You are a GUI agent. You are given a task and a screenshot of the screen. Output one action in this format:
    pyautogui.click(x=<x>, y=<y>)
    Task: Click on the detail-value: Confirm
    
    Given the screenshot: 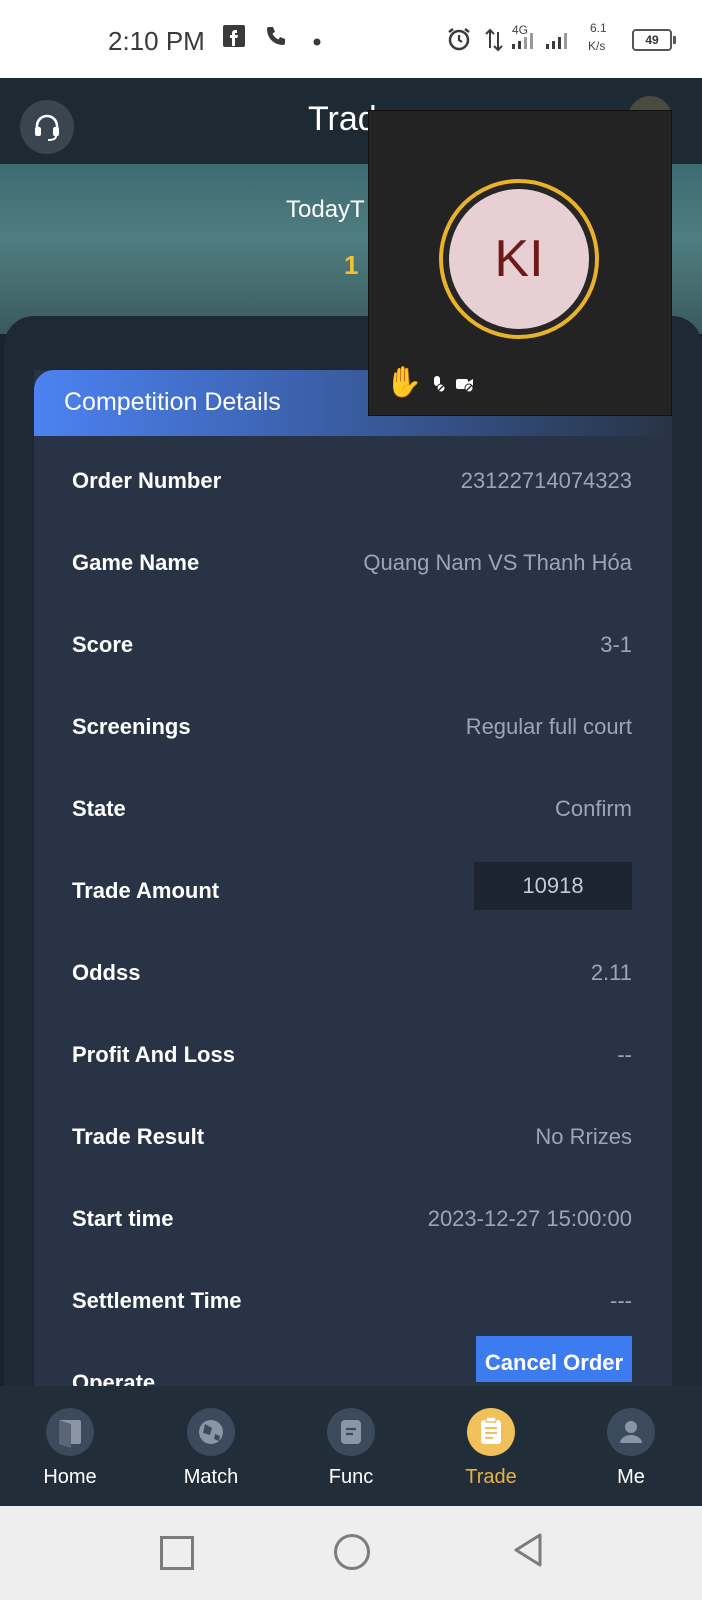 What is the action you would take?
    pyautogui.click(x=593, y=808)
    